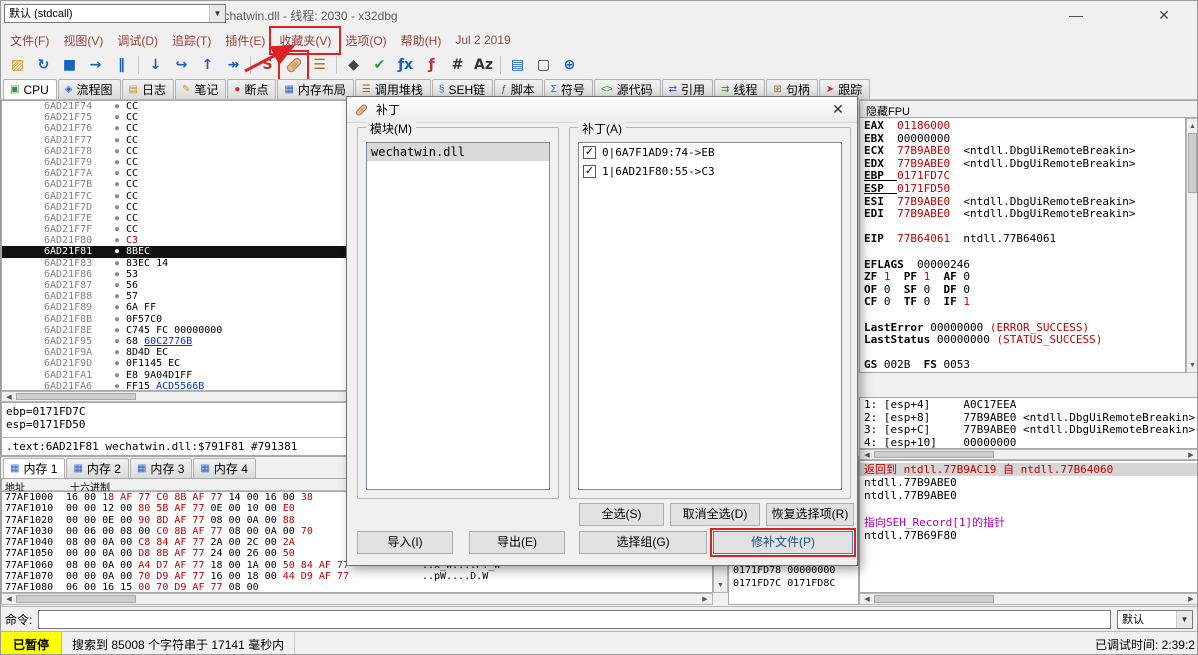 This screenshot has height=655, width=1198. What do you see at coordinates (783, 542) in the screenshot?
I see `patch-file-button: 修补文件(P)` at bounding box center [783, 542].